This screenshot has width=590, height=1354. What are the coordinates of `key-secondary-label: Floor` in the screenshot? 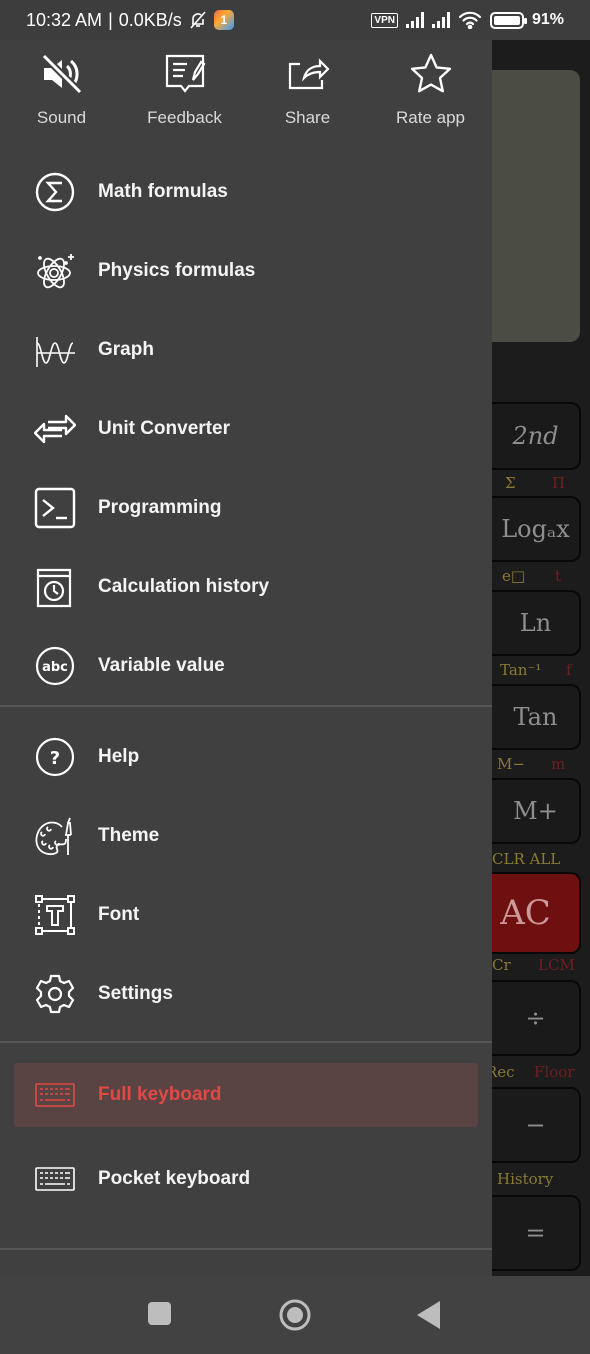 It's located at (554, 1072).